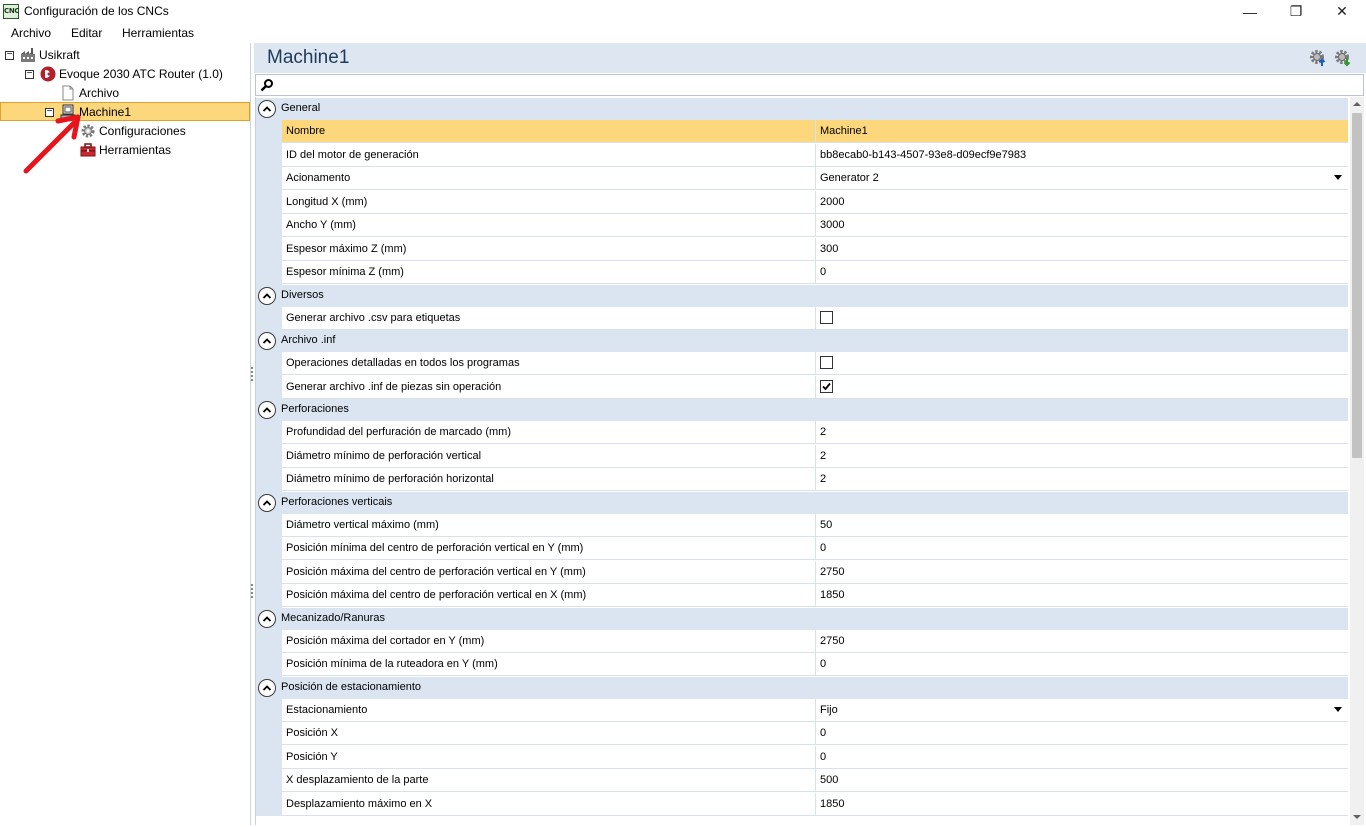  What do you see at coordinates (312, 757) in the screenshot?
I see `property-name: Posición Y` at bounding box center [312, 757].